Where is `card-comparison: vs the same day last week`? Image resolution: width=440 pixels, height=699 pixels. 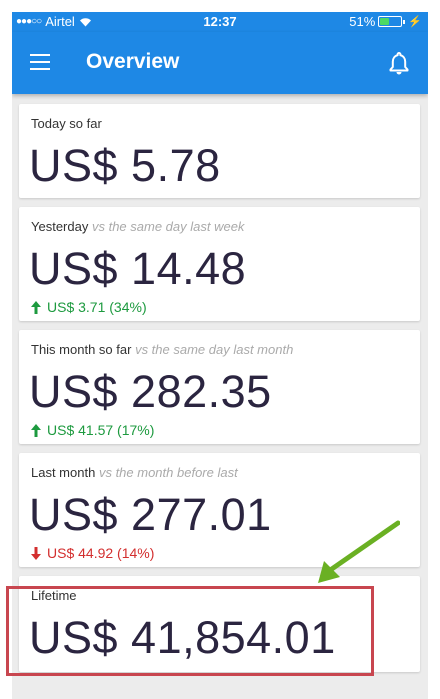
card-comparison: vs the same day last week is located at coordinates (168, 226).